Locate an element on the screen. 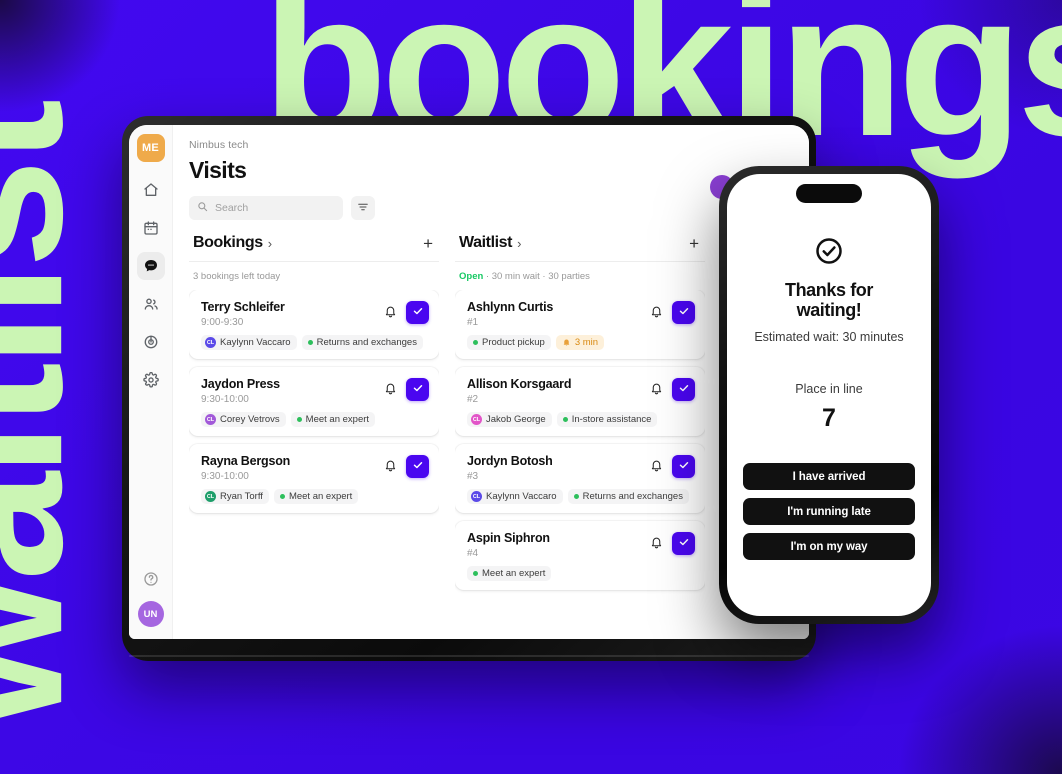 This screenshot has height=774, width=1062. sidebar-item-home is located at coordinates (151, 190).